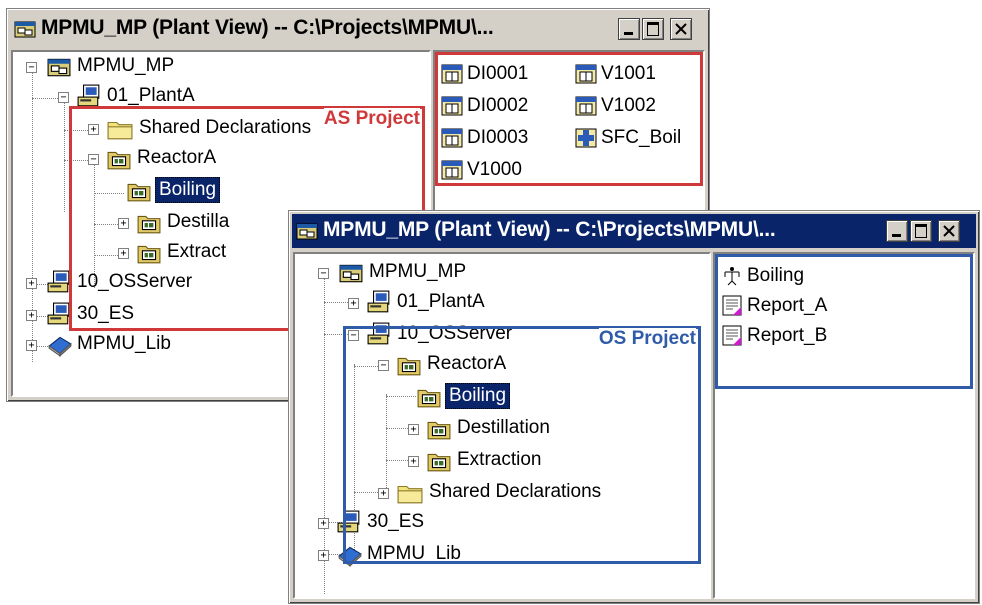 The image size is (982, 605). I want to click on as-project-label: AS Project, so click(371, 119).